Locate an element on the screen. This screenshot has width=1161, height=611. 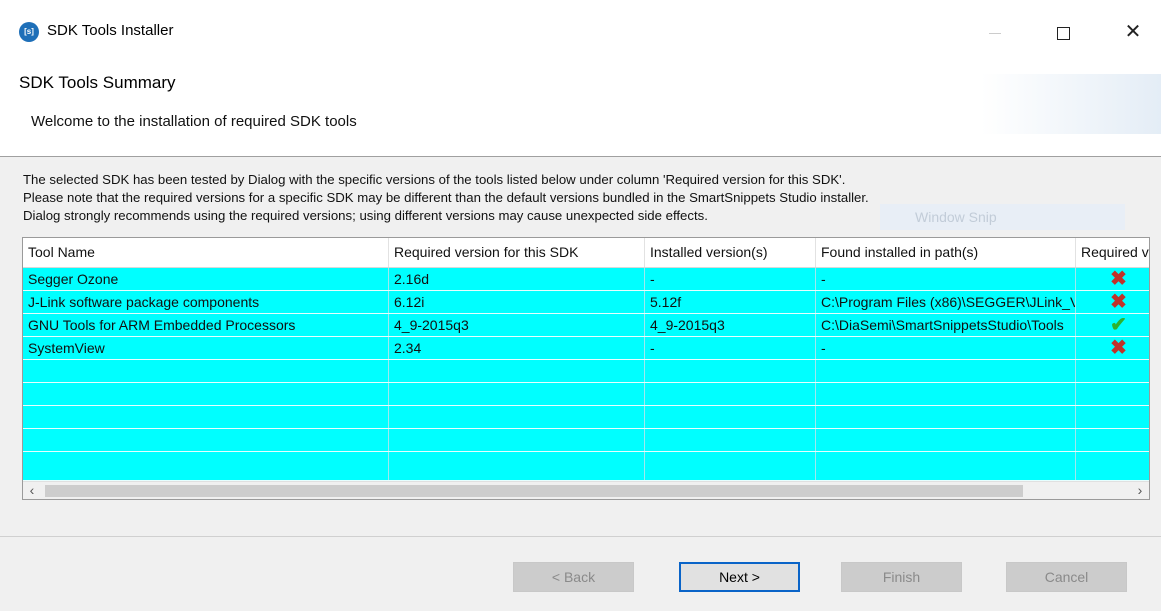
minimize-button is located at coordinates (995, 32).